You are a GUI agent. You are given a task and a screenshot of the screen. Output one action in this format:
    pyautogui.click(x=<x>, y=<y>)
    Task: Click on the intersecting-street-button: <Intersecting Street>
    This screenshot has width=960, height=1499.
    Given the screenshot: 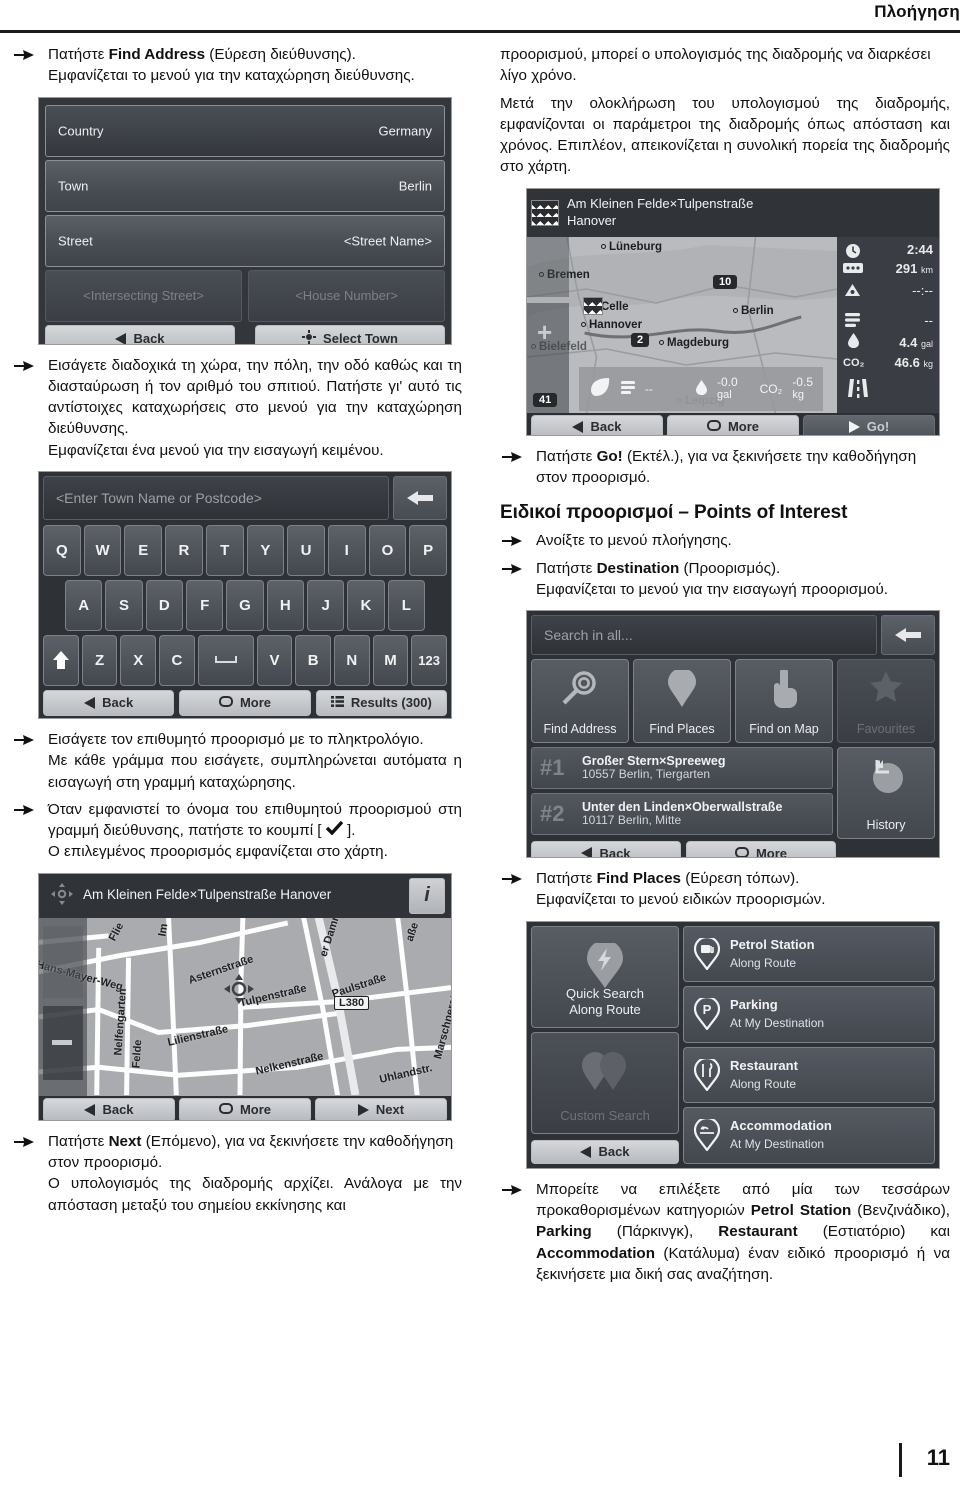 What is the action you would take?
    pyautogui.click(x=143, y=295)
    